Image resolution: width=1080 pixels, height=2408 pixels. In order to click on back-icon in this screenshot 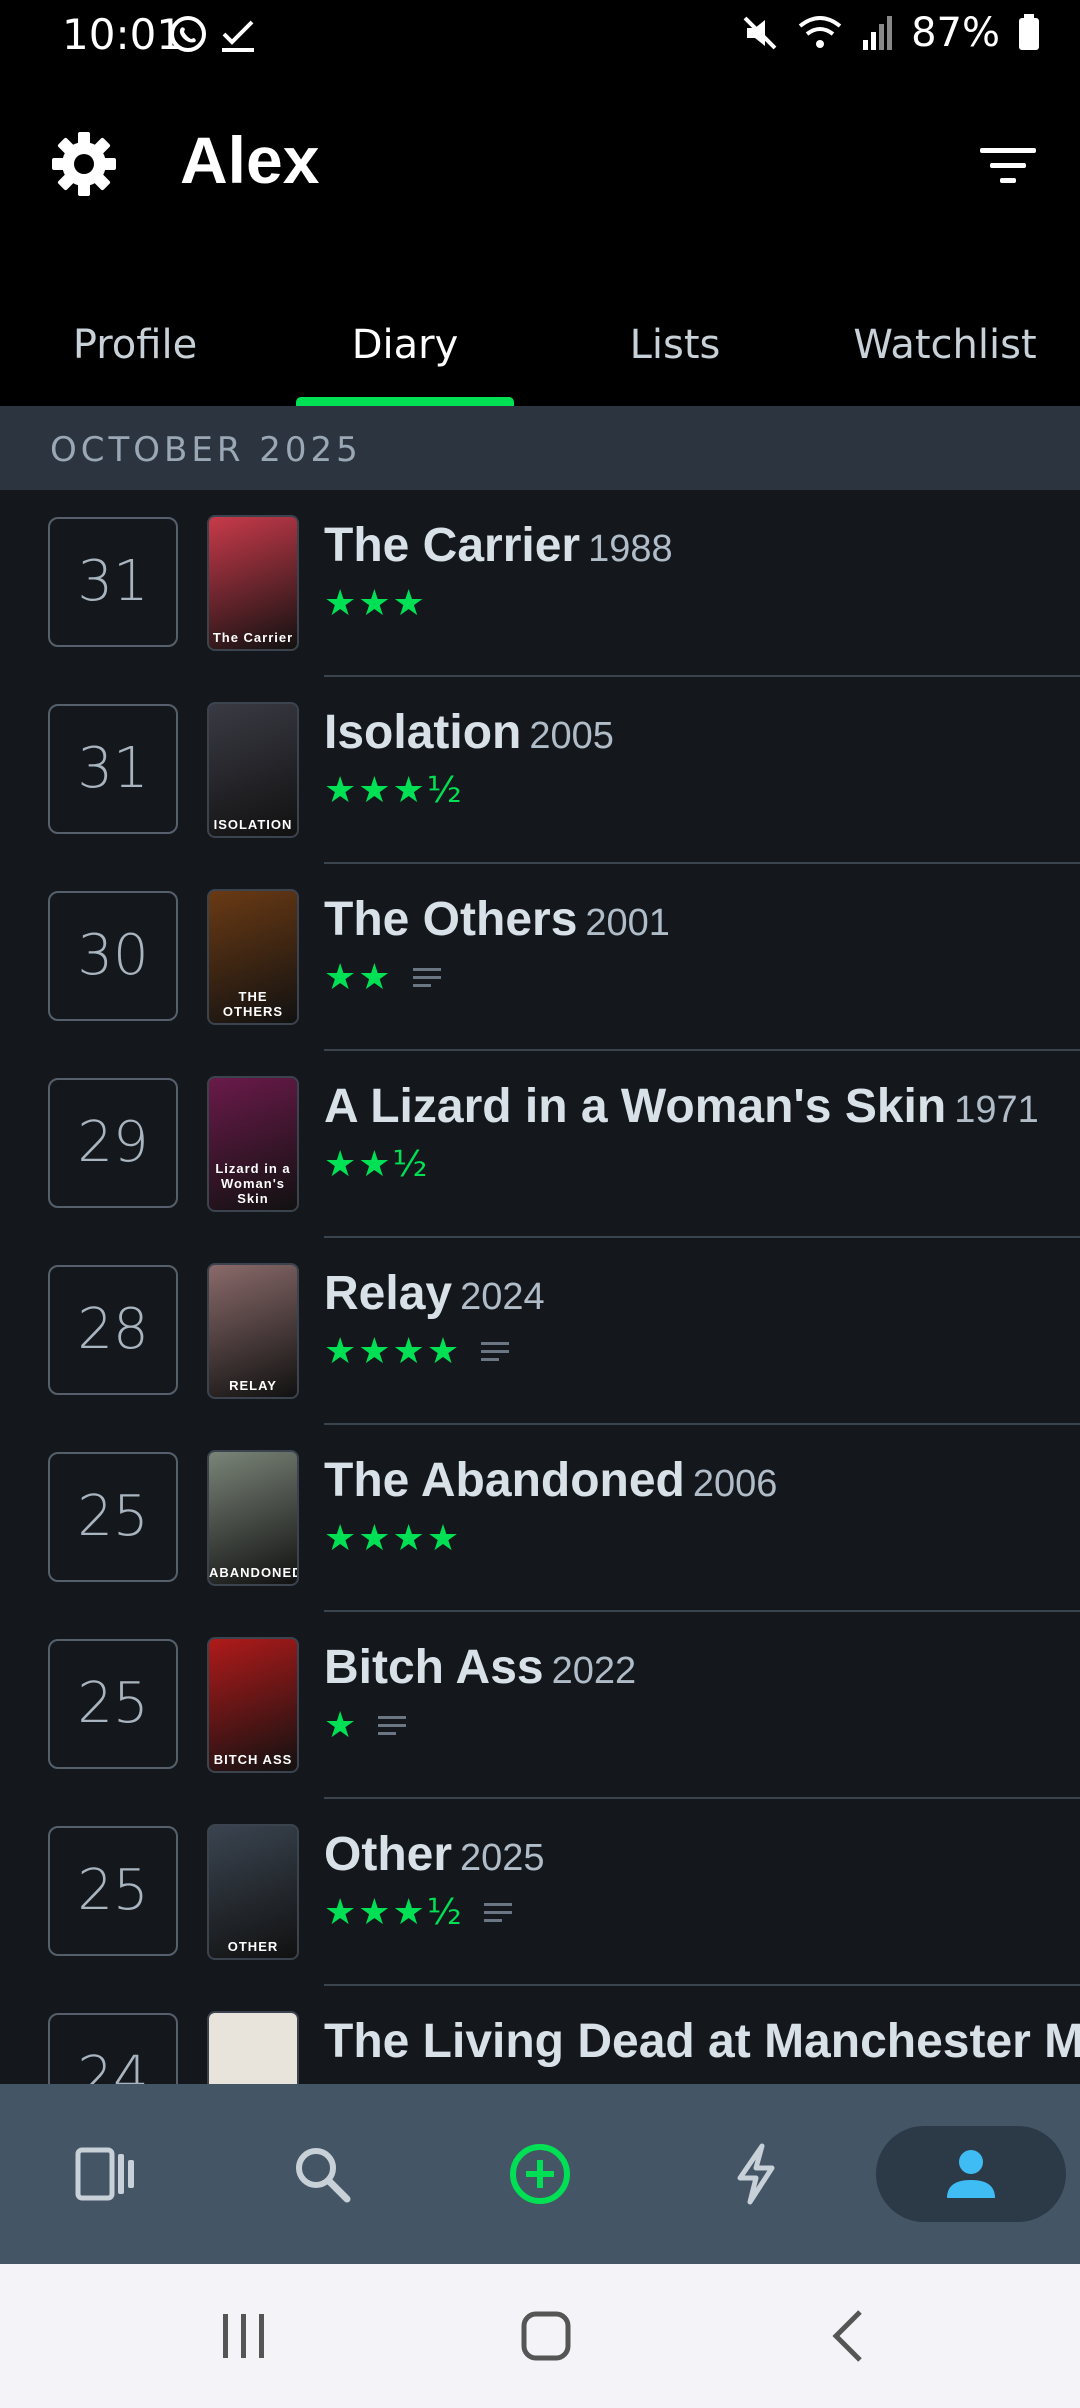, I will do `click(847, 2336)`.